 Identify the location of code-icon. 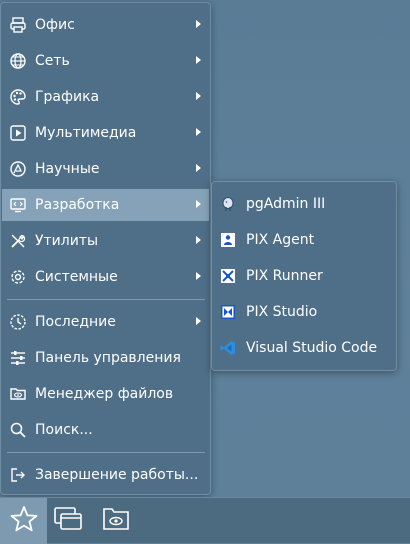
(18, 205).